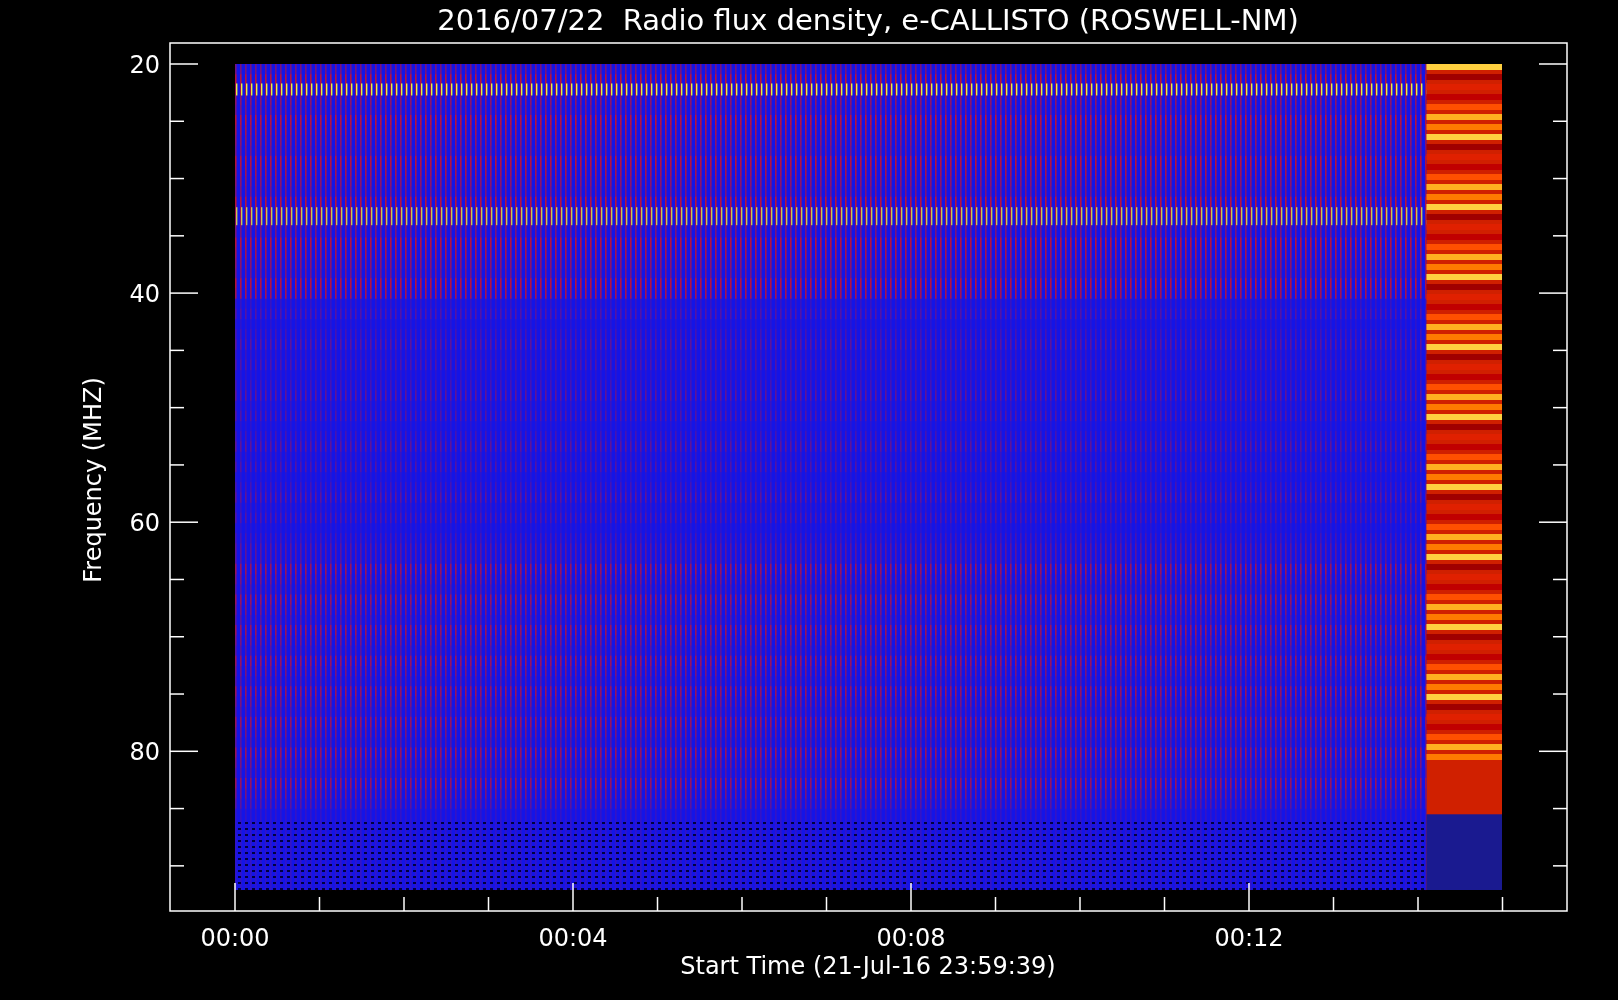  Describe the element at coordinates (868, 966) in the screenshot. I see `x-axis-label: Start Time (21-Jul-16 23:59:39)` at that location.